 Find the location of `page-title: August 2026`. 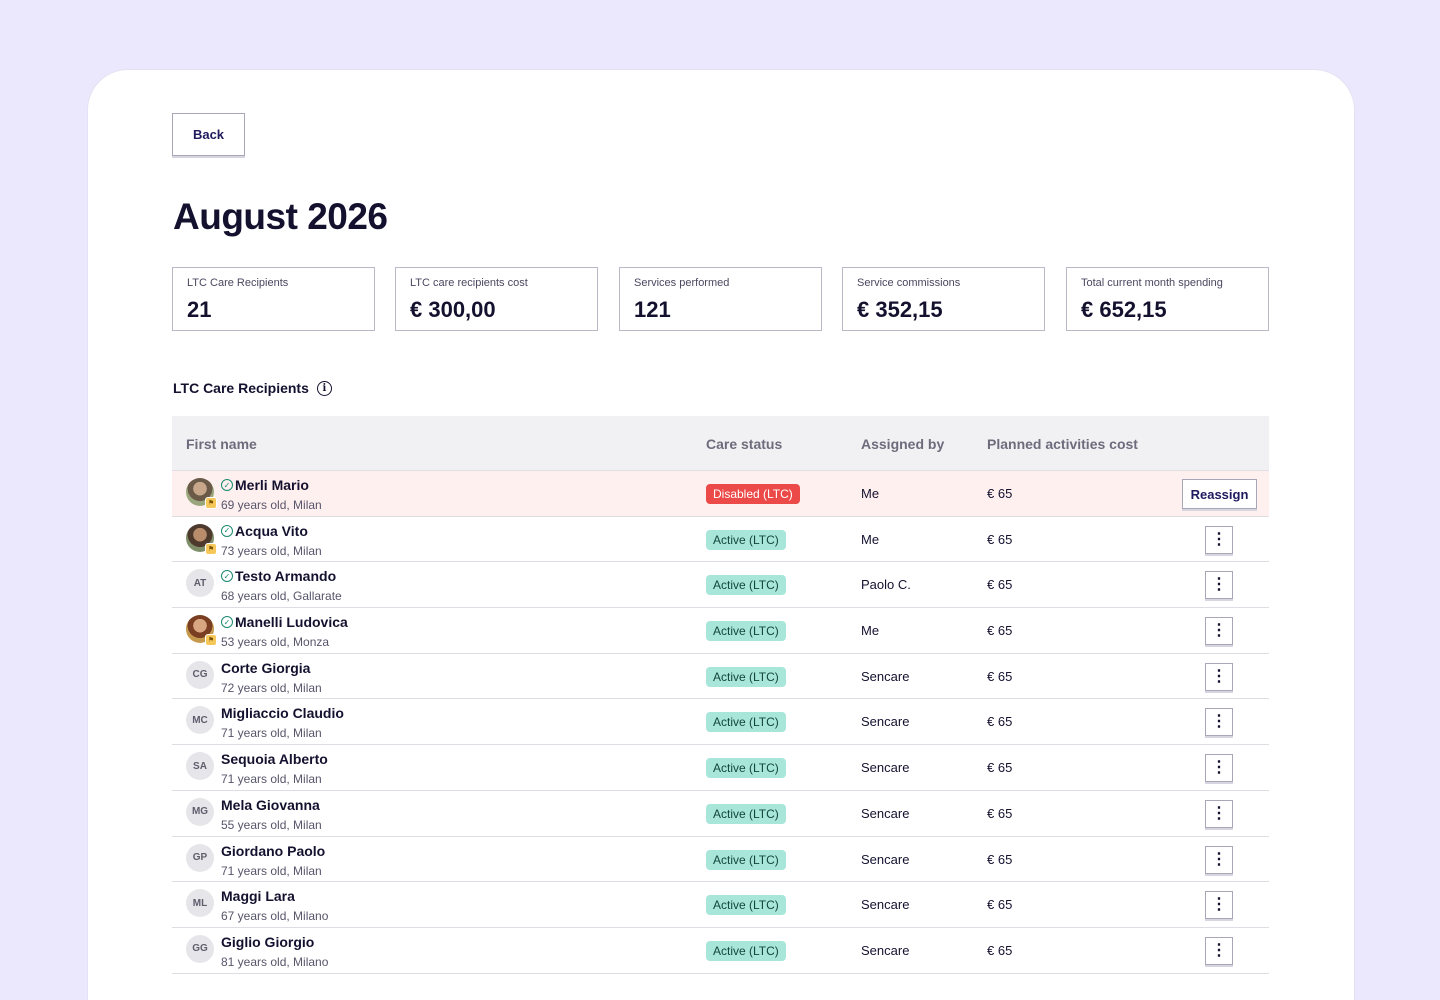

page-title: August 2026 is located at coordinates (280, 216).